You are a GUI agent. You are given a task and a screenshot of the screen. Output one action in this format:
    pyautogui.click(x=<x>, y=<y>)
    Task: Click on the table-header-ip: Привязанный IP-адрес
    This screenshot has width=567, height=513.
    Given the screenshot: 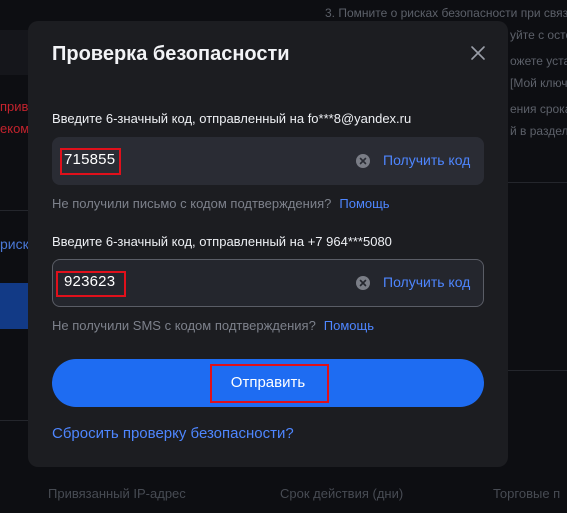 What is the action you would take?
    pyautogui.click(x=117, y=493)
    